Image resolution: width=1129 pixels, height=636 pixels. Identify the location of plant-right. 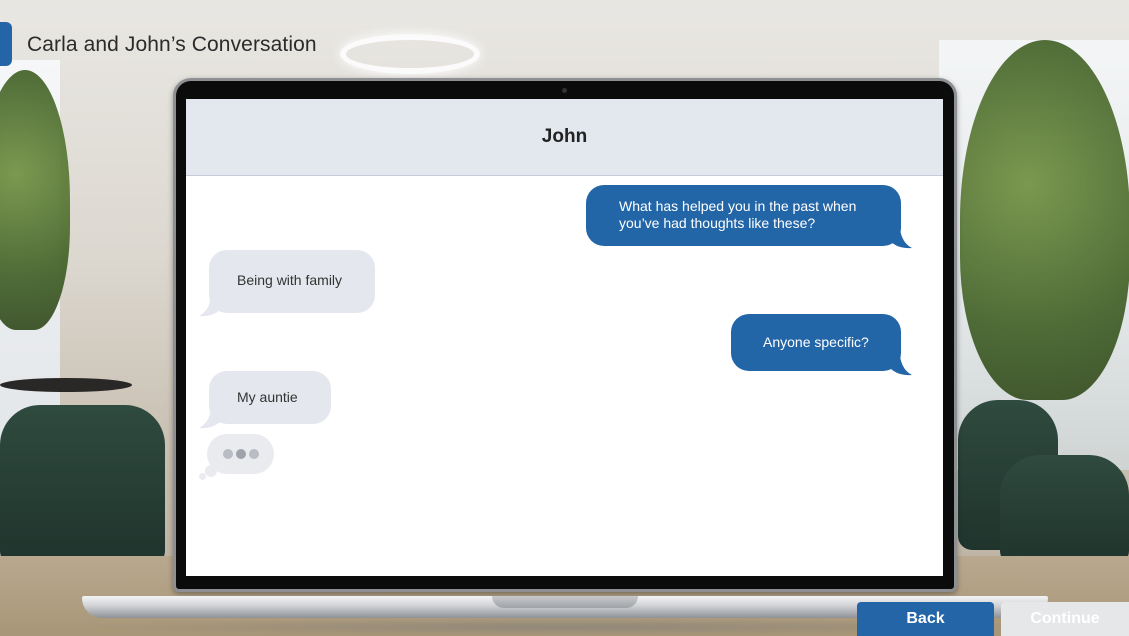
(1044, 220).